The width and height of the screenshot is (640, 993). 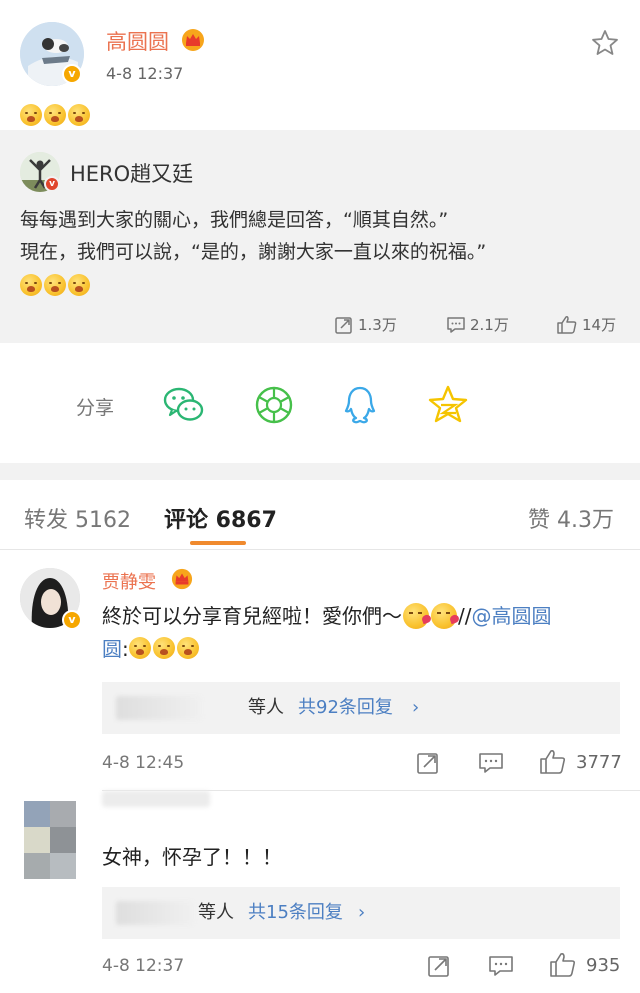 I want to click on like-count-button: 14万, so click(x=586, y=324).